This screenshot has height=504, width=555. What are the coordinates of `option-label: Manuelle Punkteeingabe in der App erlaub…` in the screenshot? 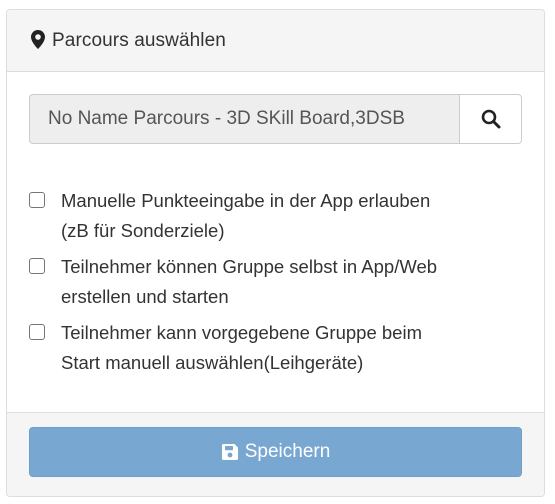 It's located at (245, 216).